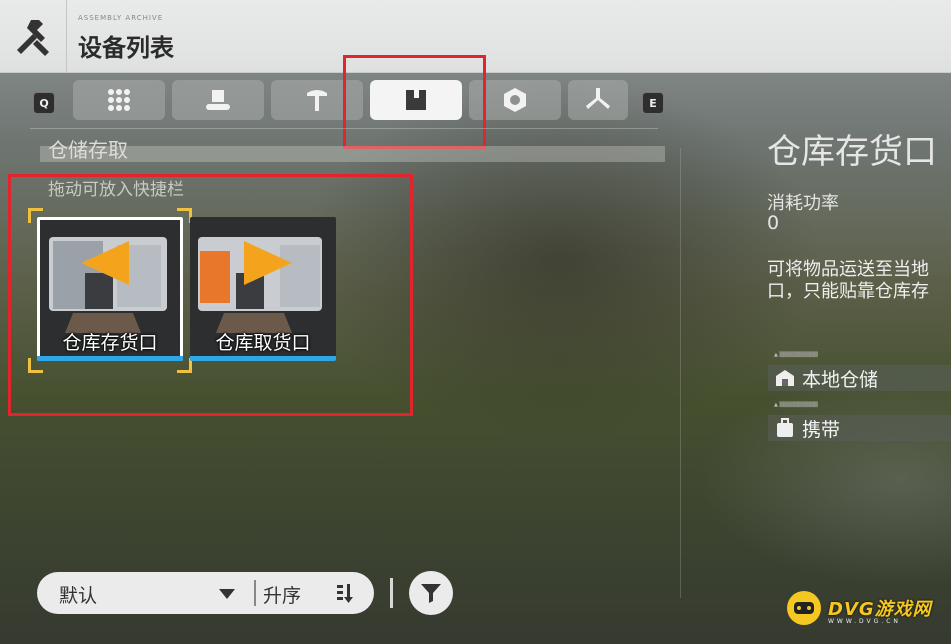 This screenshot has height=644, width=951. I want to click on chevron-down-icon, so click(227, 594).